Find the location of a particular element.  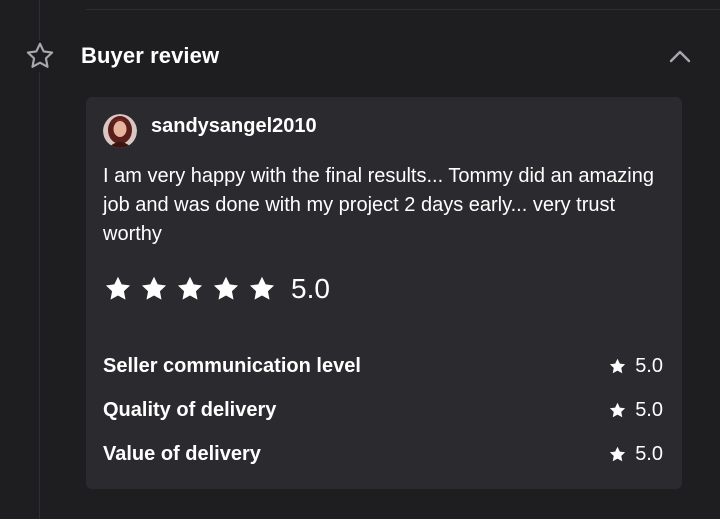

chevron-up-icon is located at coordinates (680, 57).